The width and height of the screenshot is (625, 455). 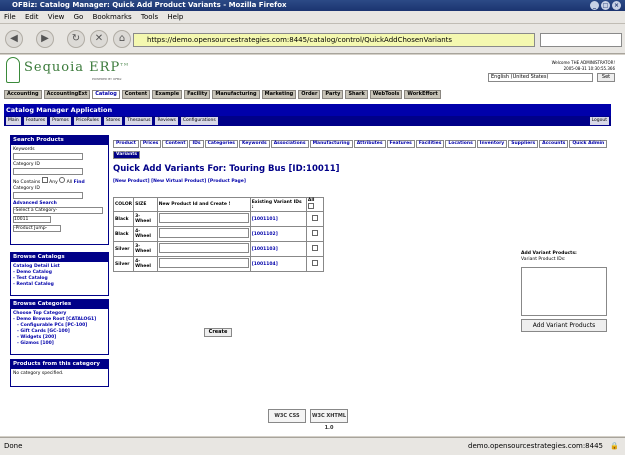 I want to click on stop-icon: ✕, so click(x=99, y=39).